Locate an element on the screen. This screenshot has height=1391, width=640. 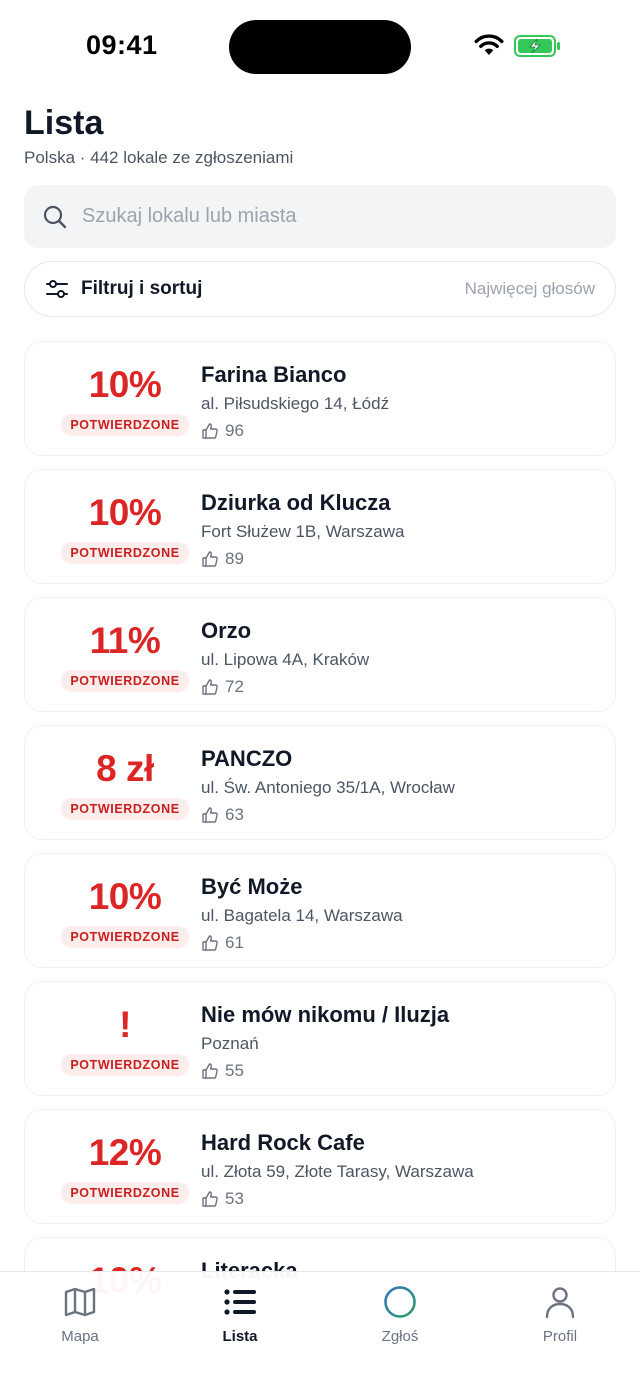
venue-votes: 55 is located at coordinates (325, 1071).